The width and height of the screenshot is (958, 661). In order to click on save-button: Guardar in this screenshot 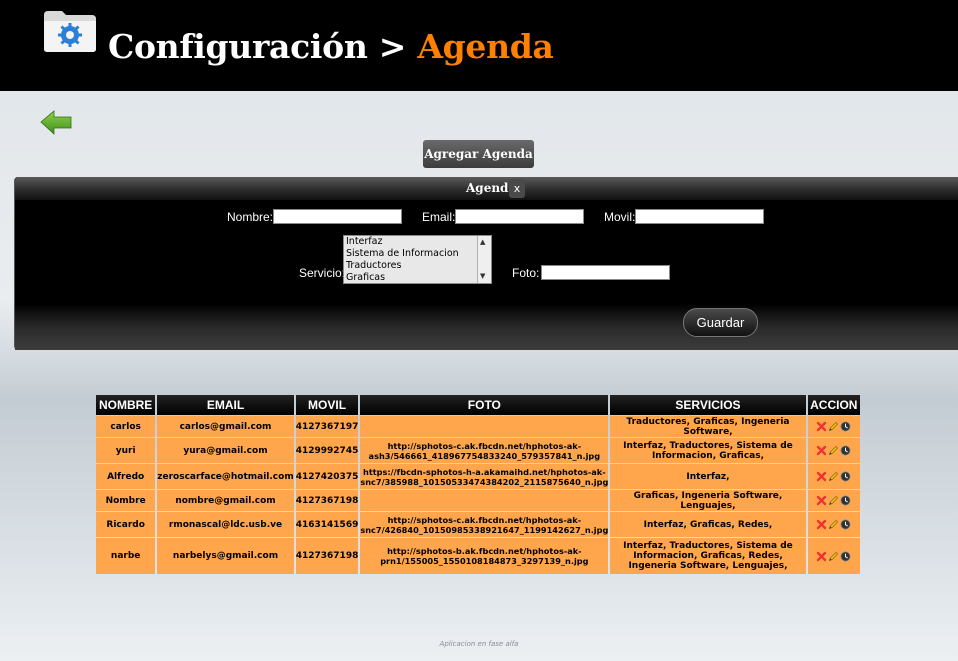, I will do `click(720, 322)`.